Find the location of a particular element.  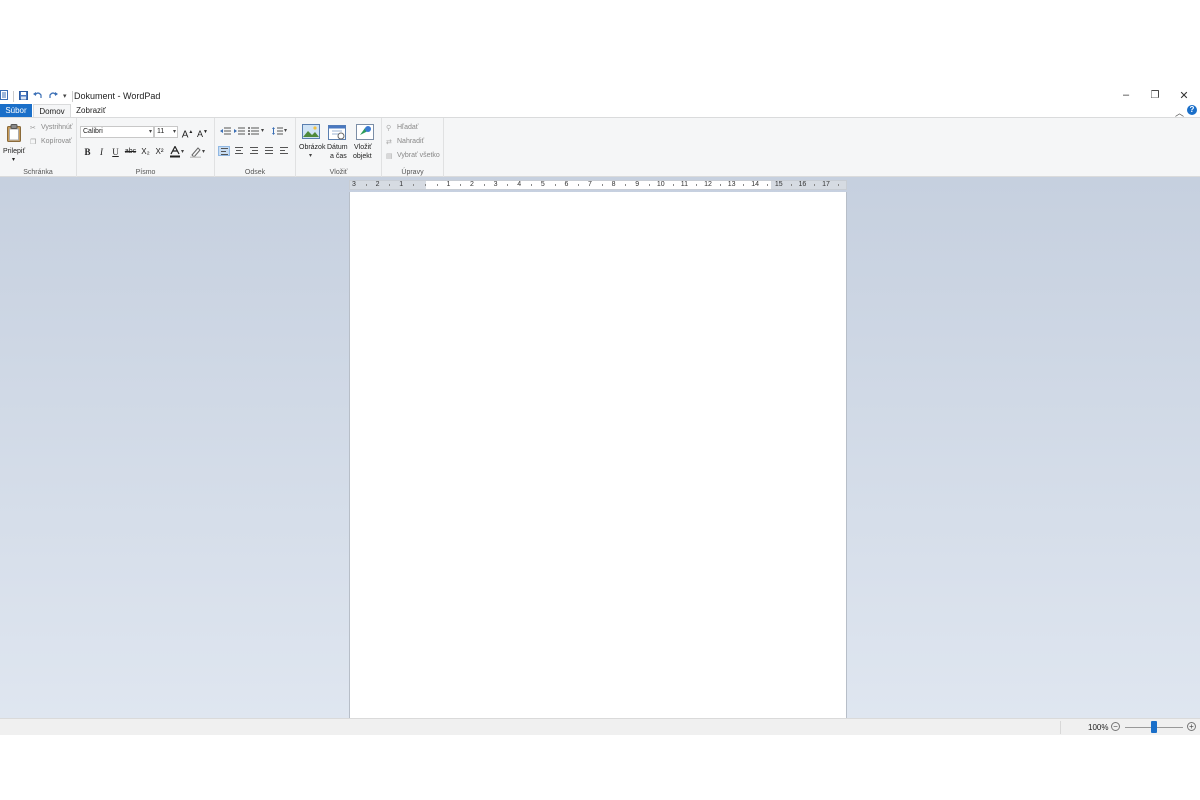

align-center-button is located at coordinates (239, 151).